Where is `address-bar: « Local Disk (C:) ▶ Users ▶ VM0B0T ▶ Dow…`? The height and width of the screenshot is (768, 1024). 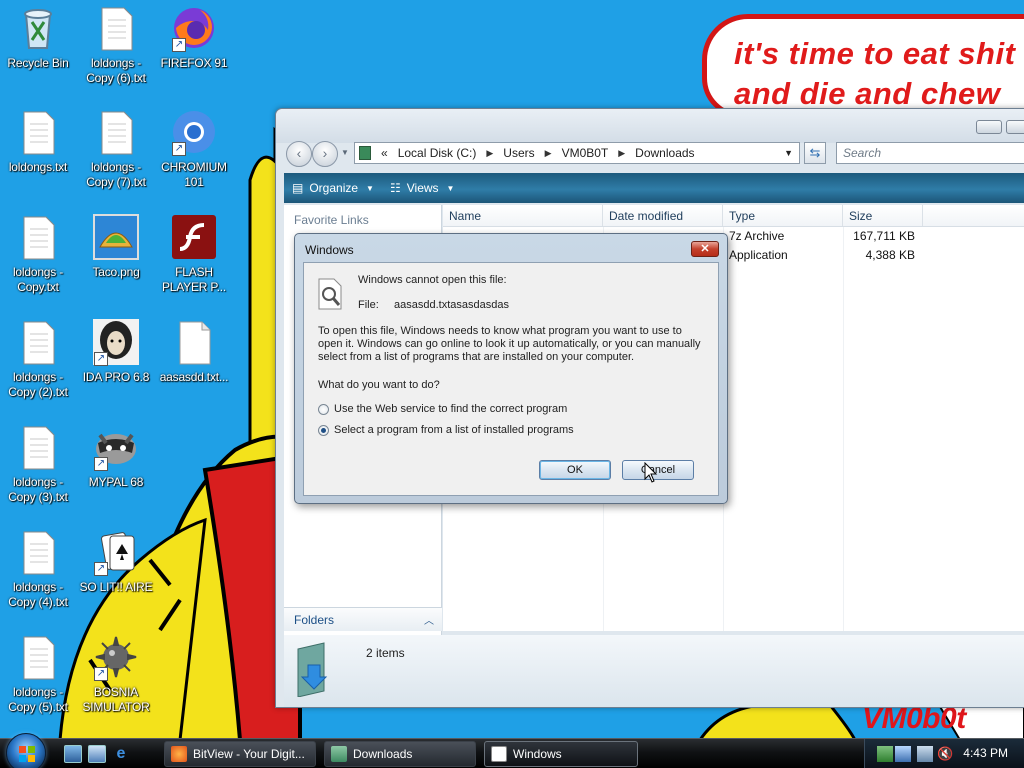
address-bar: « Local Disk (C:) ▶ Users ▶ VM0B0T ▶ Dow… is located at coordinates (577, 153).